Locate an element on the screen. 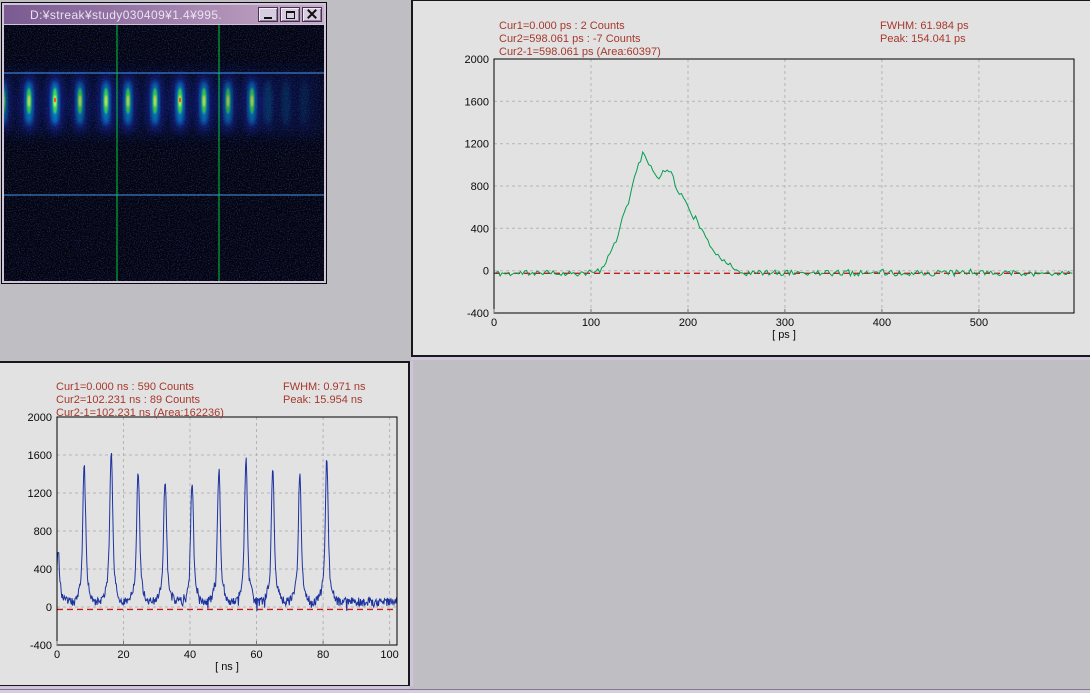 Image resolution: width=1090 pixels, height=693 pixels. svg-text: 60 is located at coordinates (256, 655).